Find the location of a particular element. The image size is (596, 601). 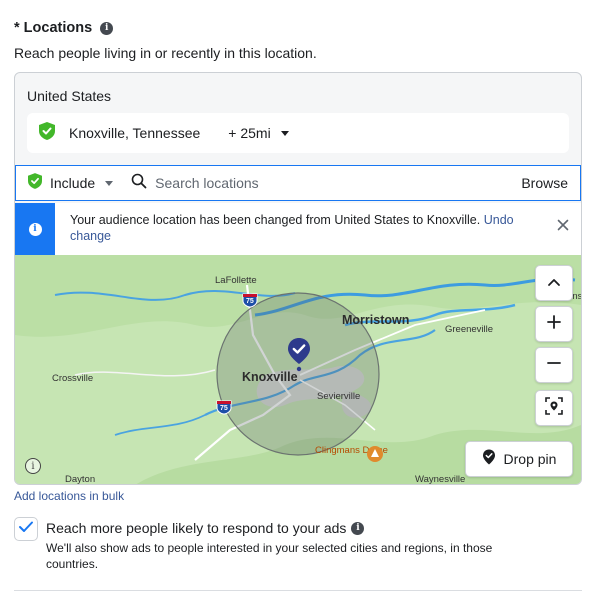

chevron-down-icon is located at coordinates (109, 183).